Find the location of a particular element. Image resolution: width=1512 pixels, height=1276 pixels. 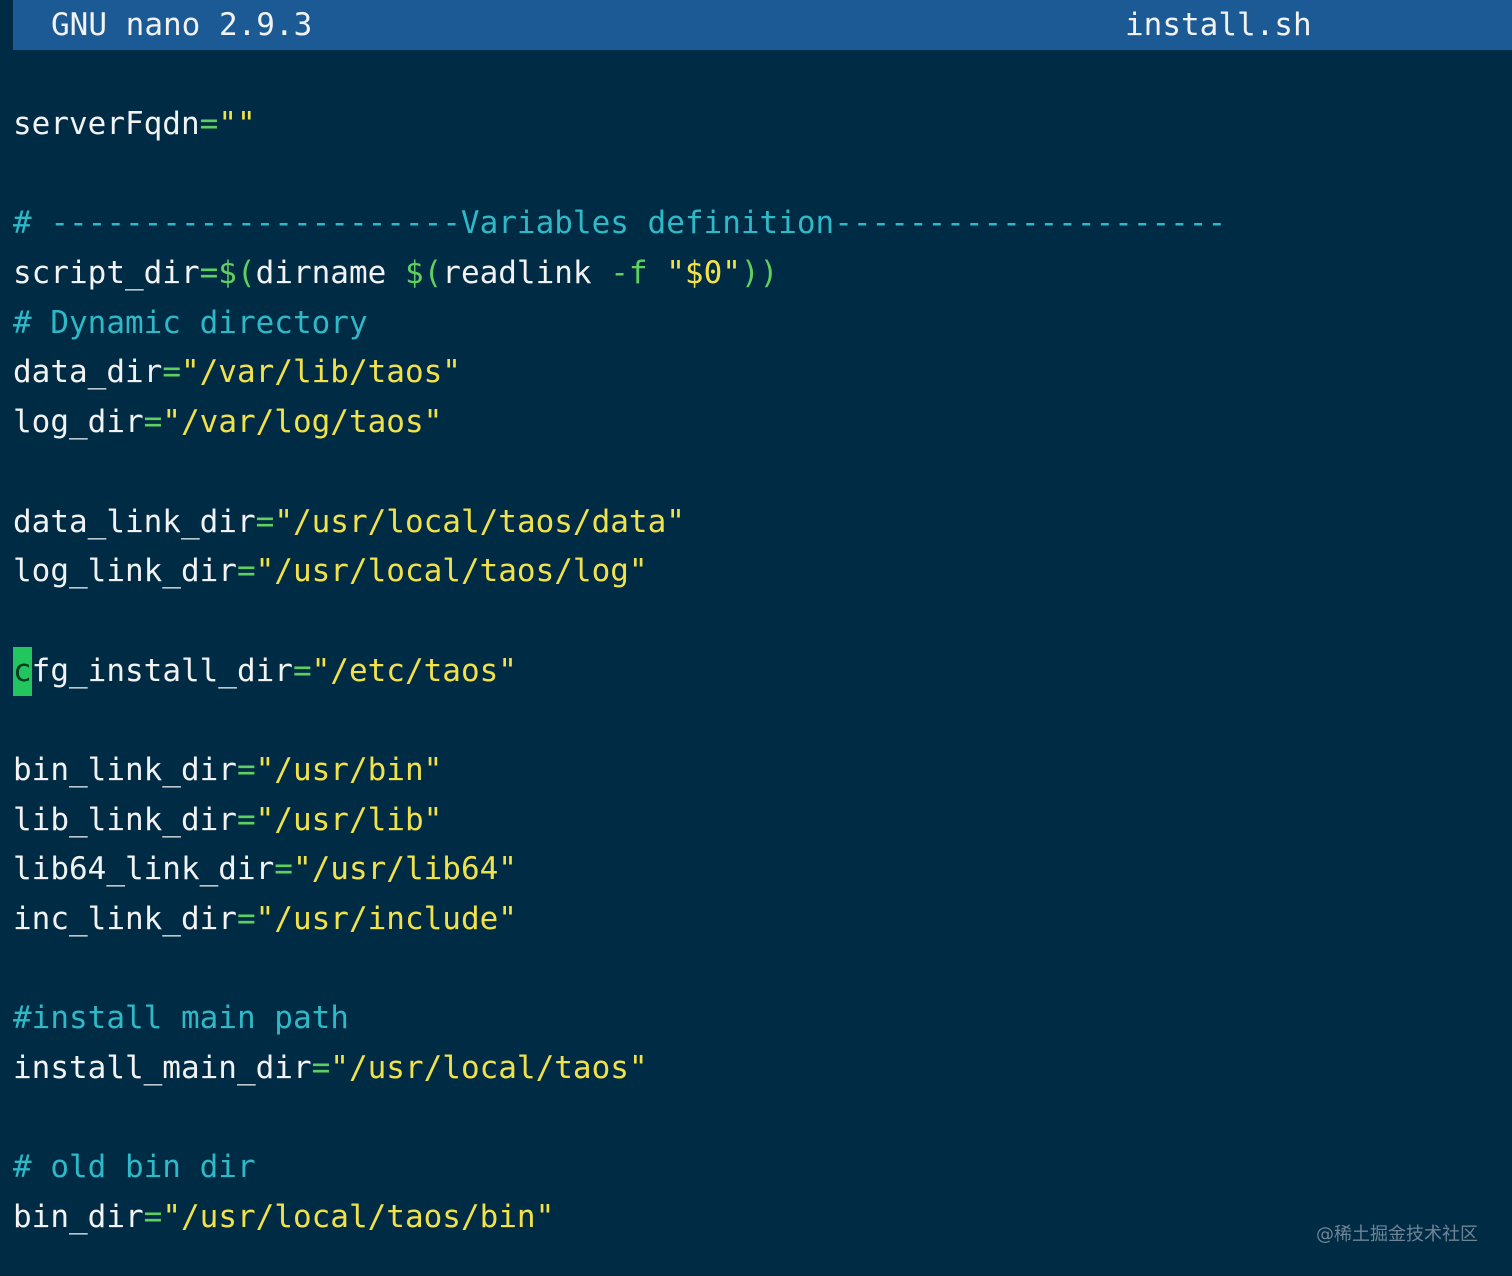

code-token: # Dynamic directory is located at coordinates (190, 322).